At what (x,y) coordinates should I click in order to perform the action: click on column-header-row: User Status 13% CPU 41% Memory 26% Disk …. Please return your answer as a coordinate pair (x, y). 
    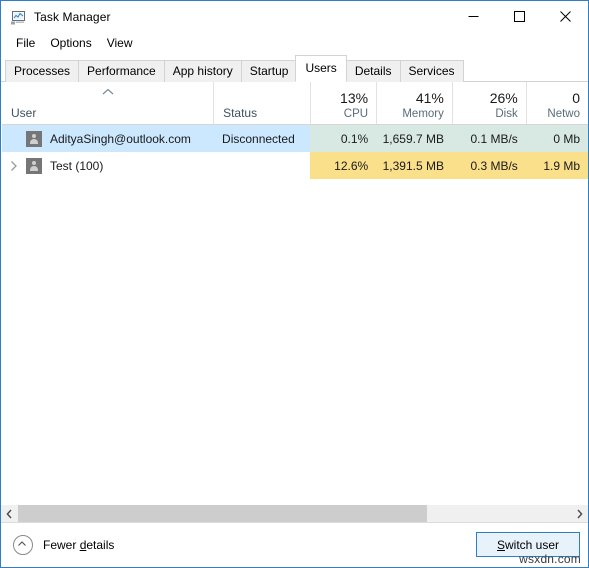
    Looking at the image, I should click on (295, 103).